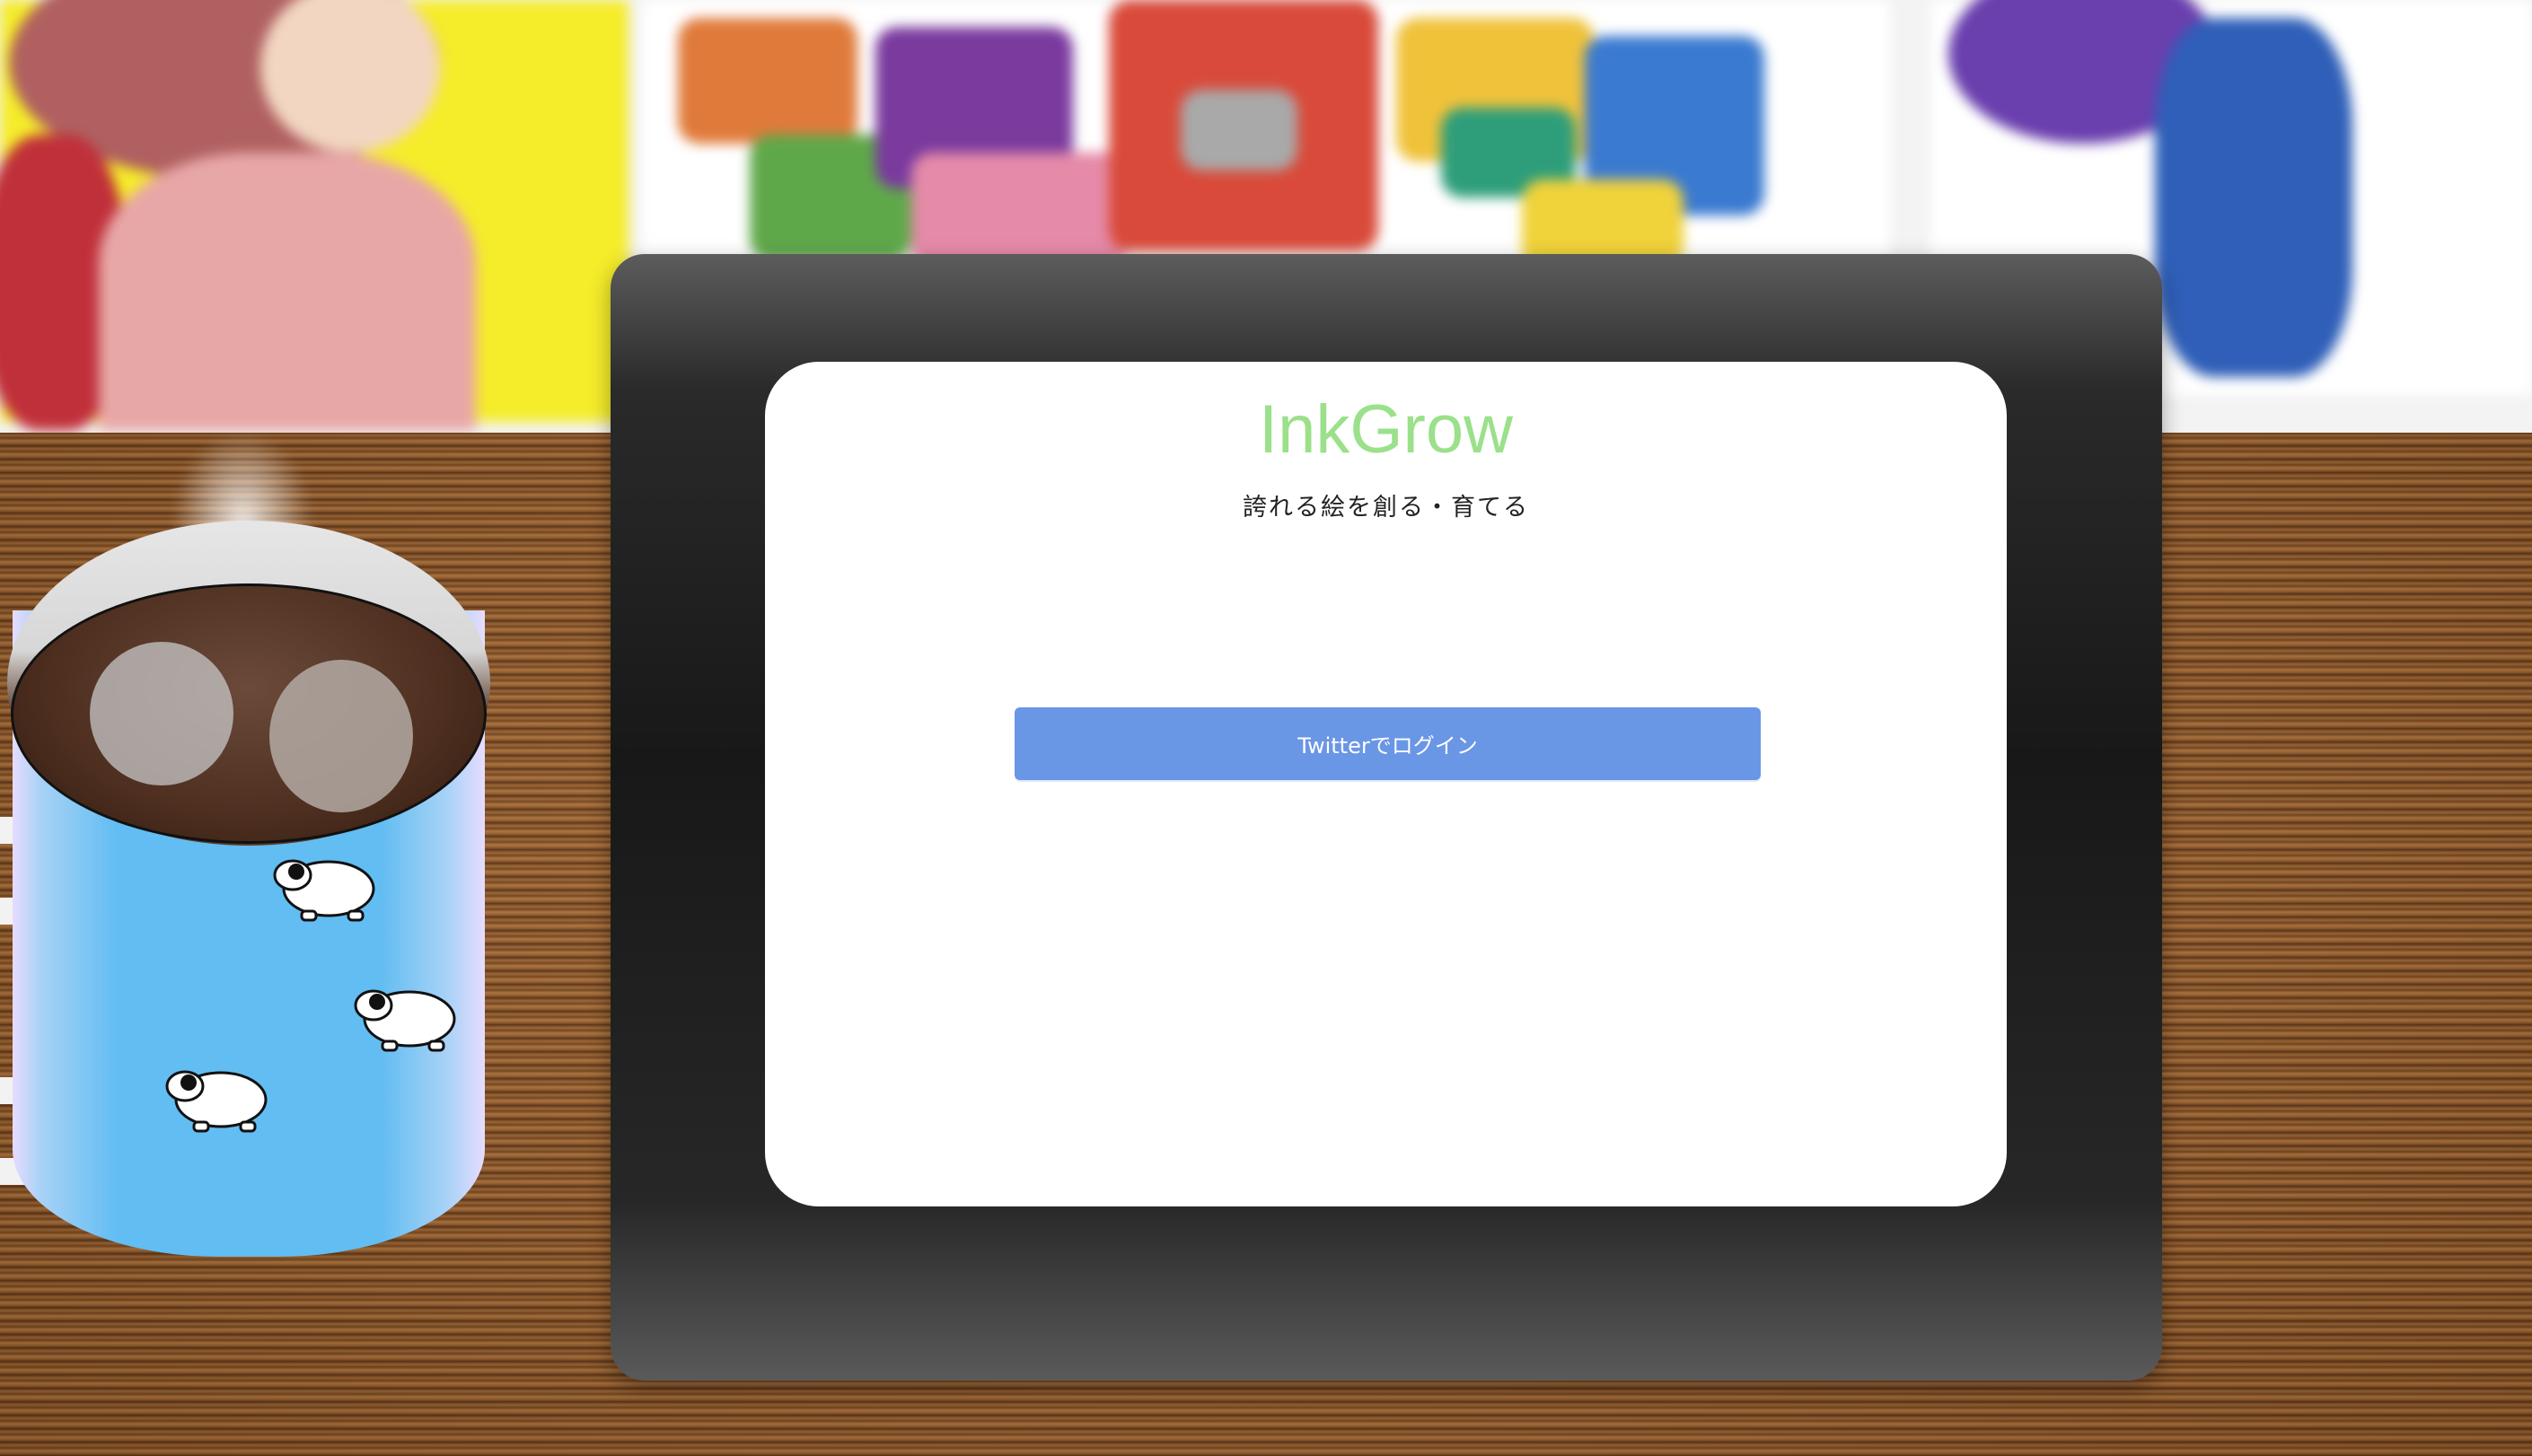 Image resolution: width=2532 pixels, height=1456 pixels. I want to click on coffee-mug, so click(251, 853).